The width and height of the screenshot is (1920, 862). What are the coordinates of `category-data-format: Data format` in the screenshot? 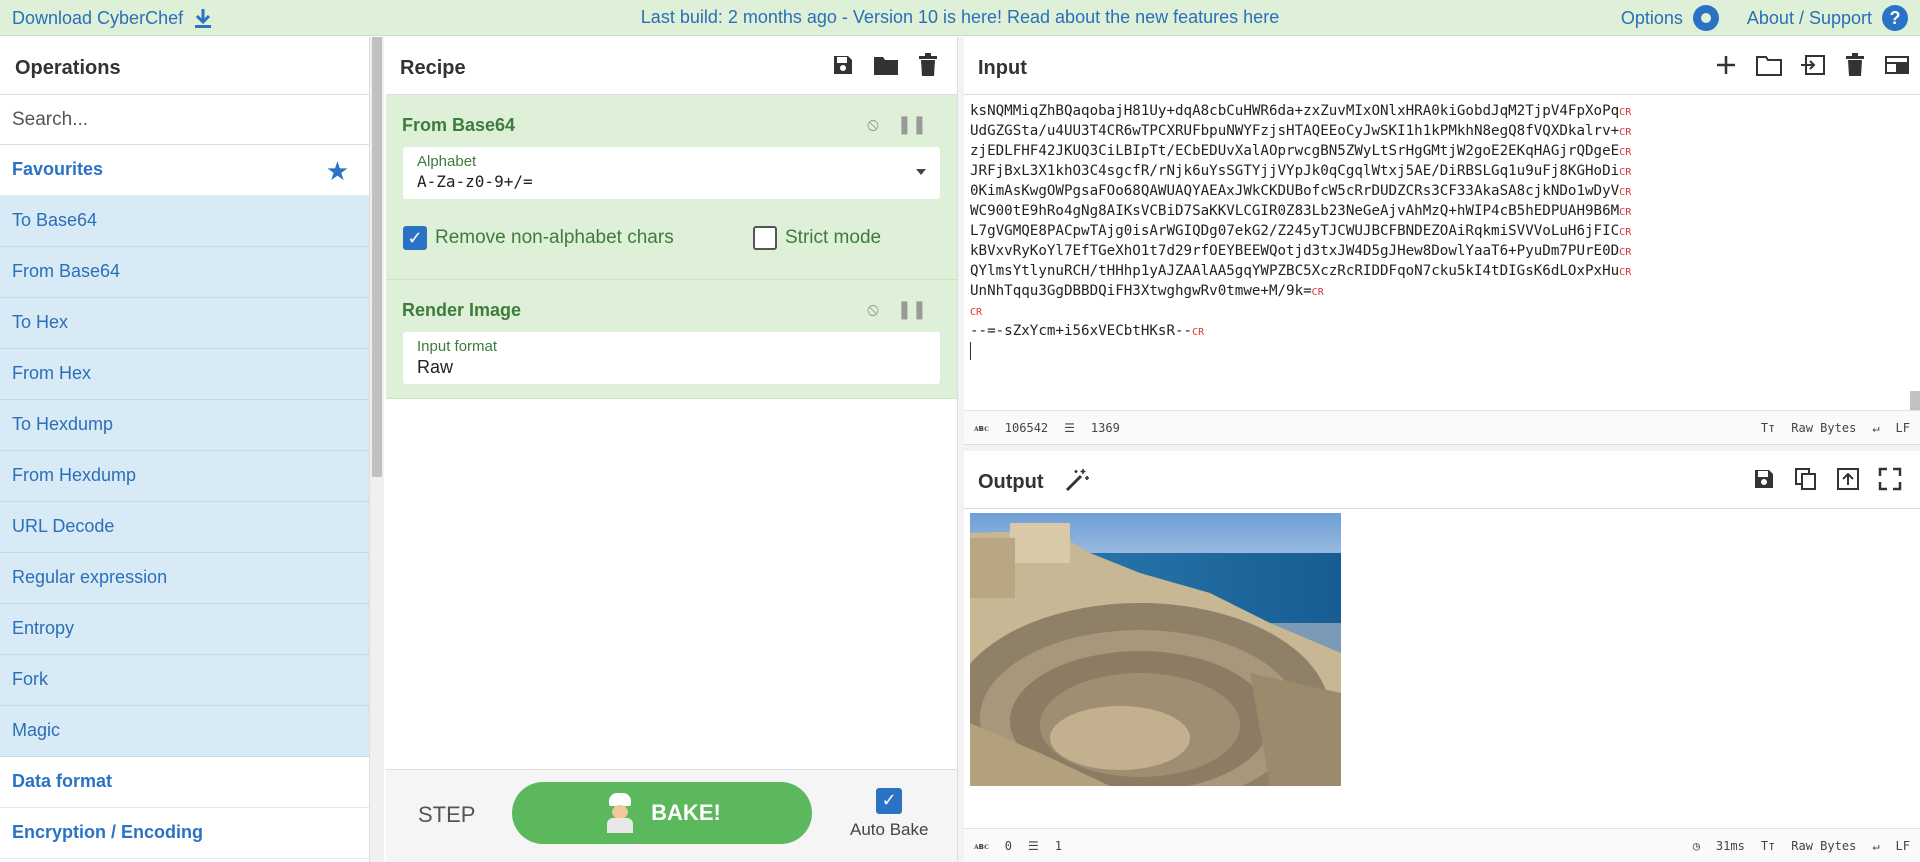 It's located at (184, 782).